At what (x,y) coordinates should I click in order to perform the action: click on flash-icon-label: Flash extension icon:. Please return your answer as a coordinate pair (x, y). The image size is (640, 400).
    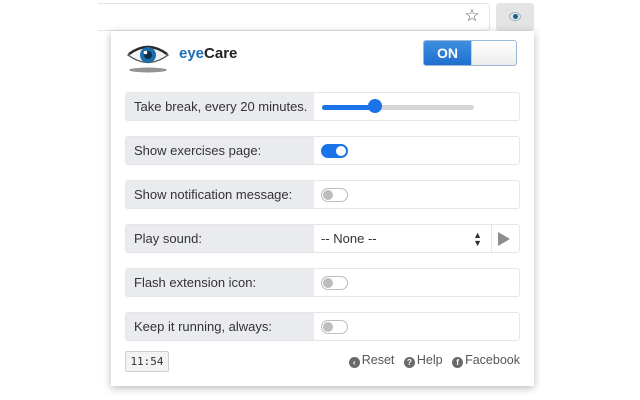
    Looking at the image, I should click on (220, 282).